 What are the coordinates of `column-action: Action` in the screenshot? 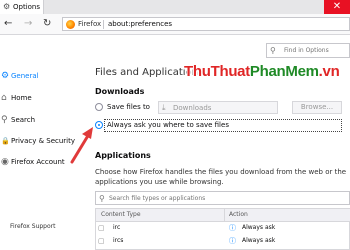 It's located at (238, 215).